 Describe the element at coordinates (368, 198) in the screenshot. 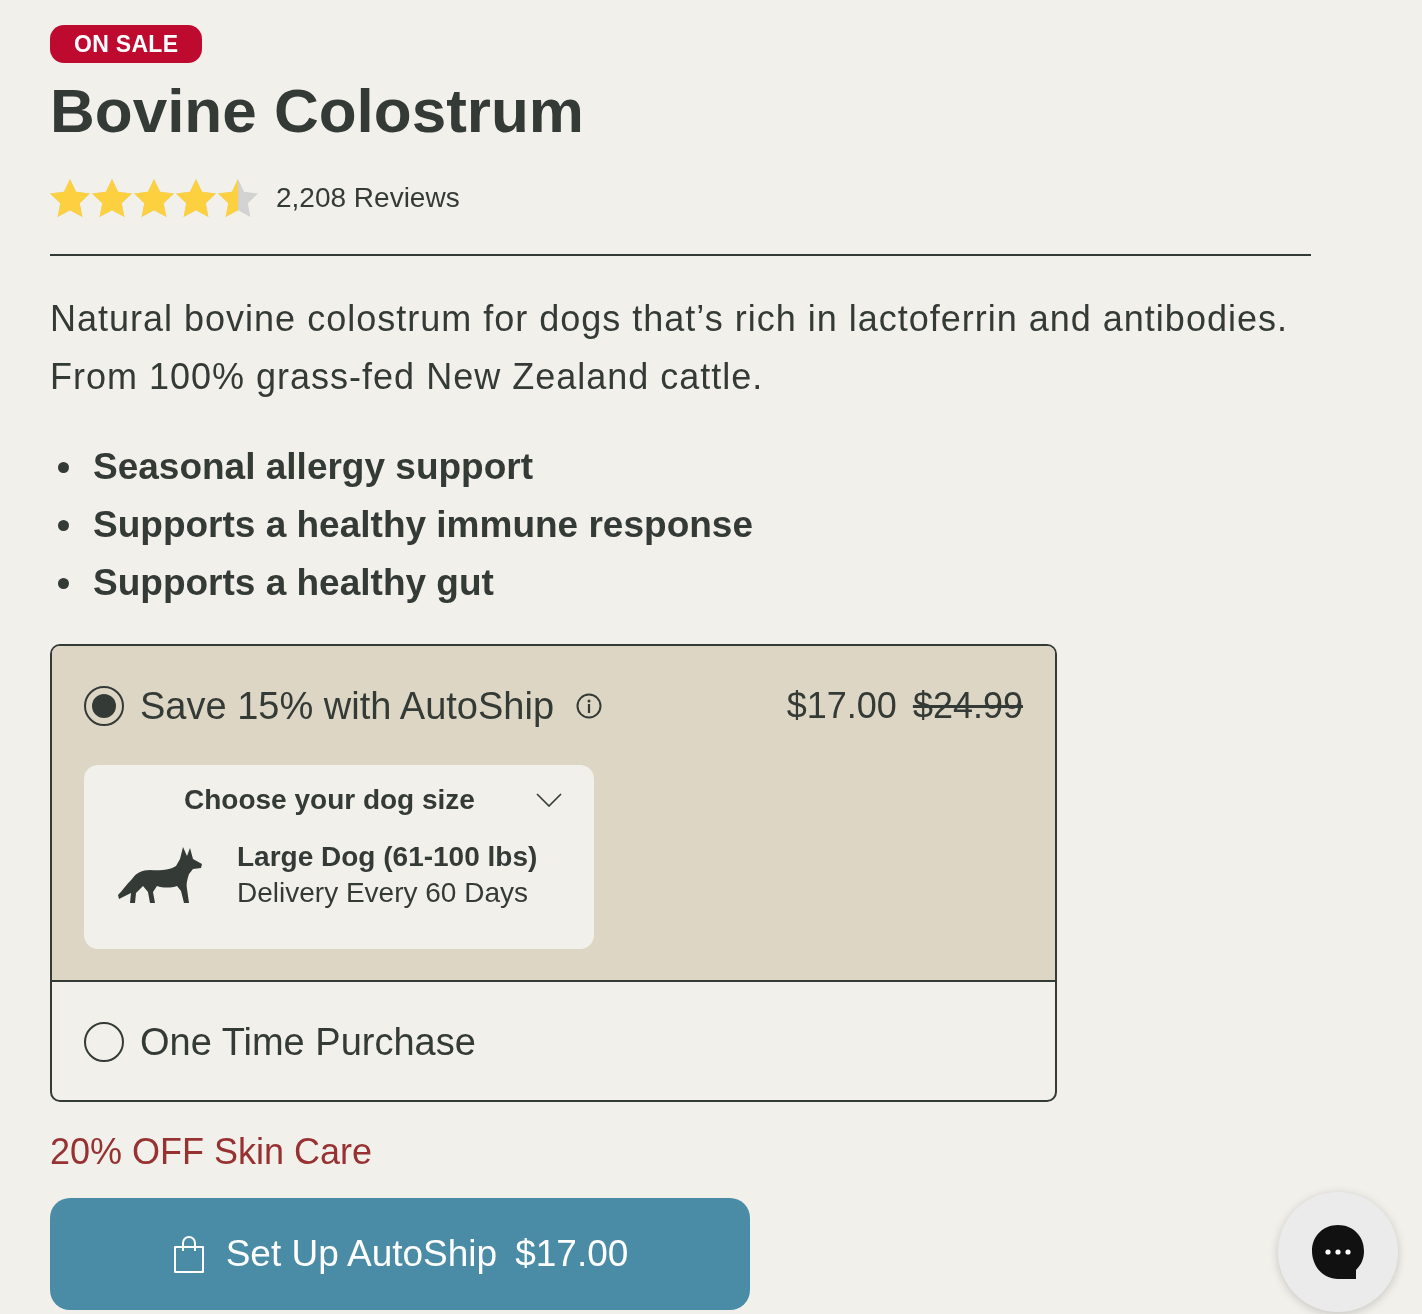

I see `review-count: 2,208 Reviews` at that location.